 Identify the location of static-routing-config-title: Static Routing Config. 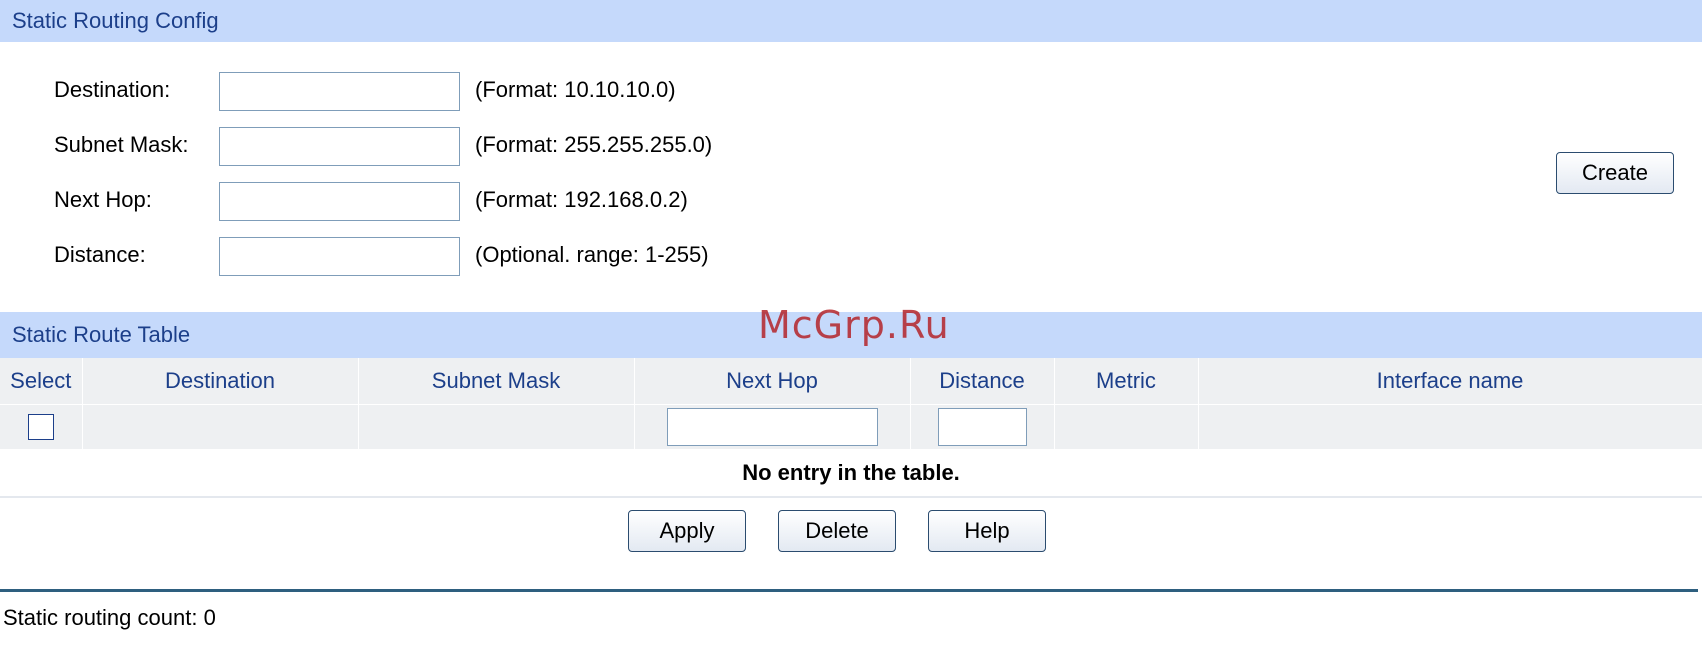
(115, 20).